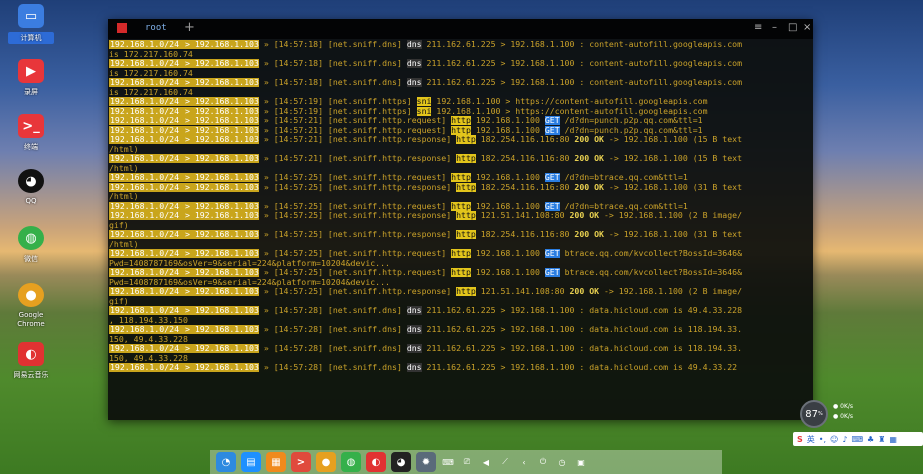  Describe the element at coordinates (426, 462) in the screenshot. I see `dock-settings-icon: ✹` at that location.